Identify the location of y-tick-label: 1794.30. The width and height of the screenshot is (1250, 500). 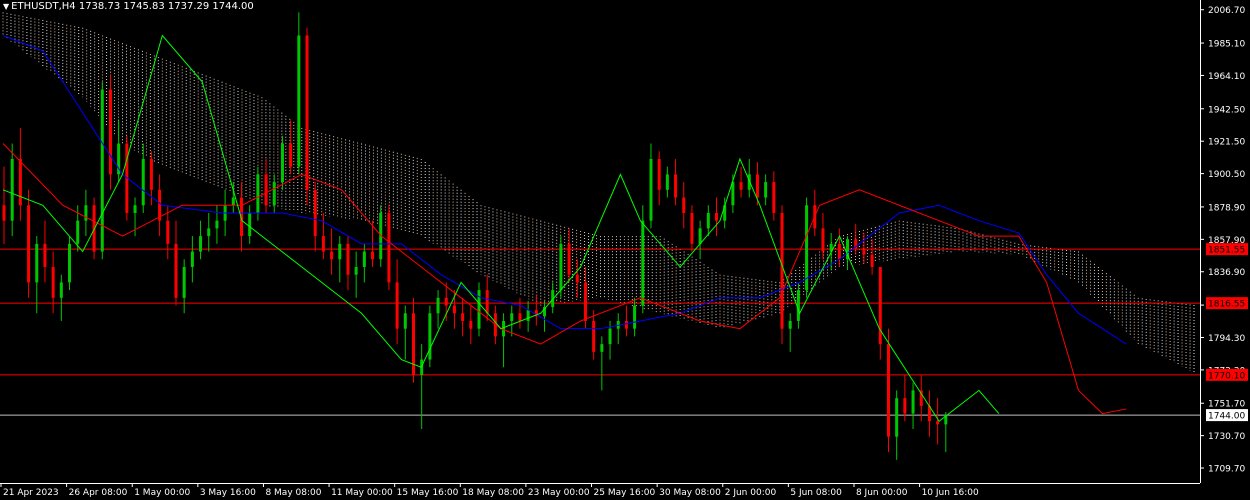
(1226, 339).